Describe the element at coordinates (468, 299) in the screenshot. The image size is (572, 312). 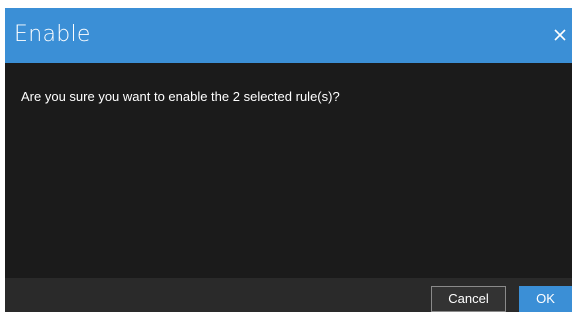
I see `cancel-button: Cancel` at that location.